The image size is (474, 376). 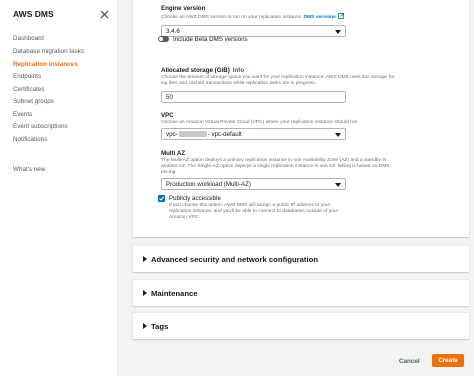 What do you see at coordinates (409, 361) in the screenshot?
I see `cancel-button: Cancel` at bounding box center [409, 361].